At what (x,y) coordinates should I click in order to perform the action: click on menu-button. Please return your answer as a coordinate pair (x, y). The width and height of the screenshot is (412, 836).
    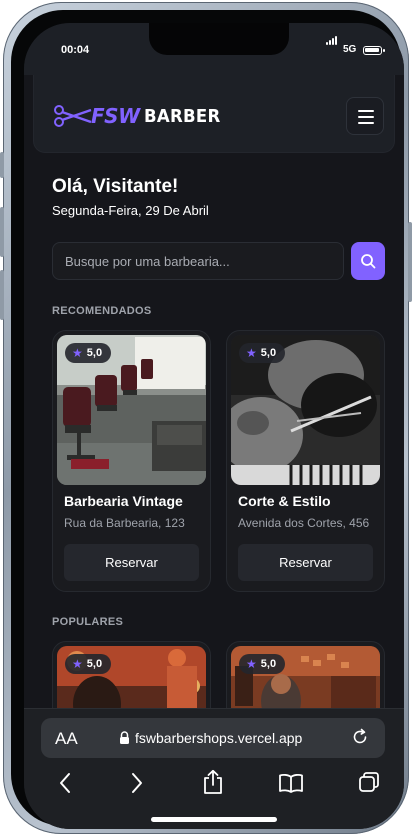
    Looking at the image, I should click on (365, 116).